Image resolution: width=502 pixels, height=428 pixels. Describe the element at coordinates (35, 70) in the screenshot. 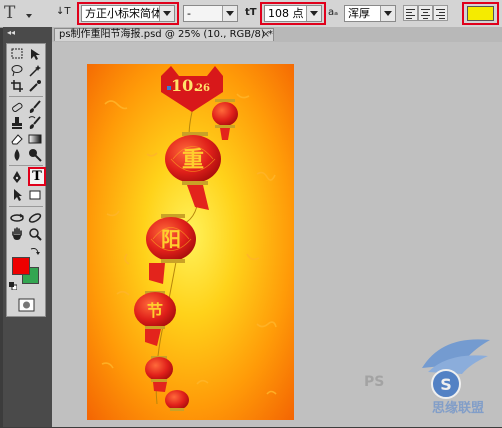

I see `magic-wand-tool-icon` at that location.